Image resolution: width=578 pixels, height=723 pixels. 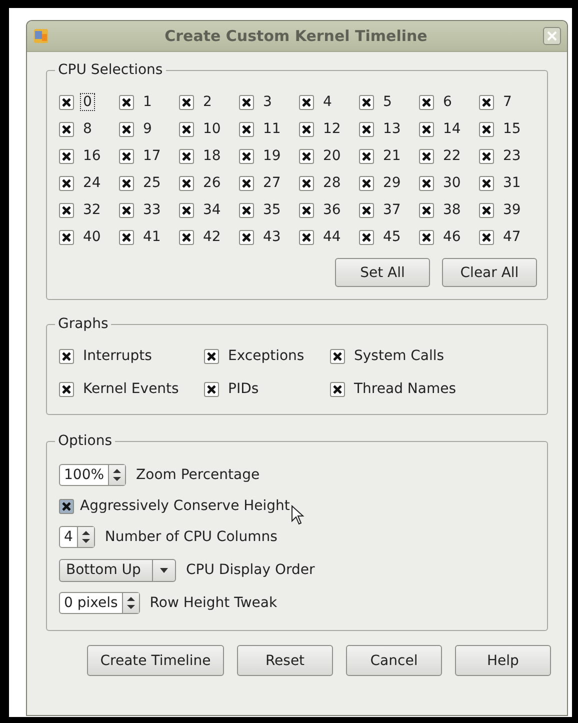 What do you see at coordinates (212, 156) in the screenshot?
I see `checkbox-label: 18` at bounding box center [212, 156].